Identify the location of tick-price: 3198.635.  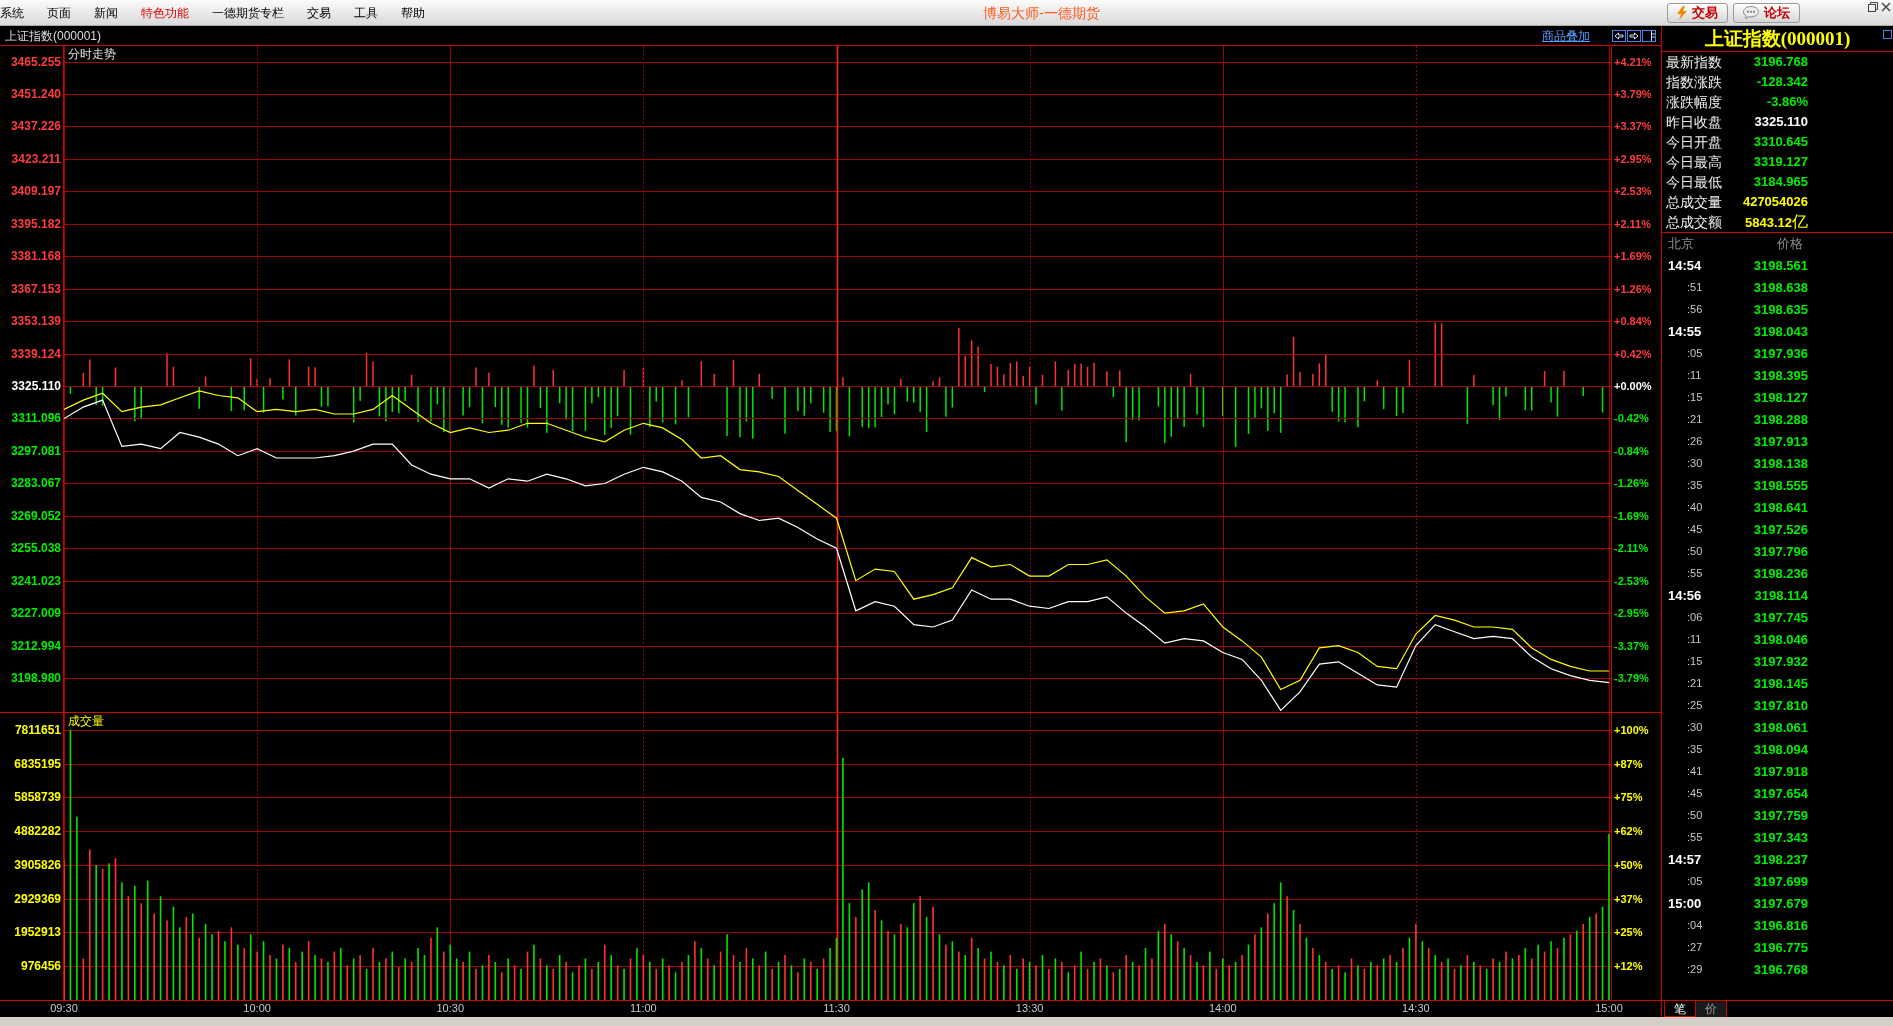
(1780, 309).